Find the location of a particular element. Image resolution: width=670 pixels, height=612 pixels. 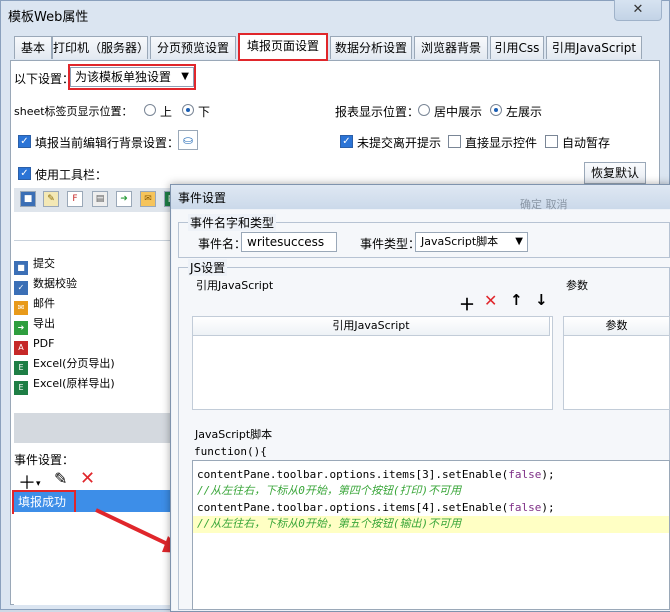

sheet-tab-top-radio is located at coordinates (150, 110).